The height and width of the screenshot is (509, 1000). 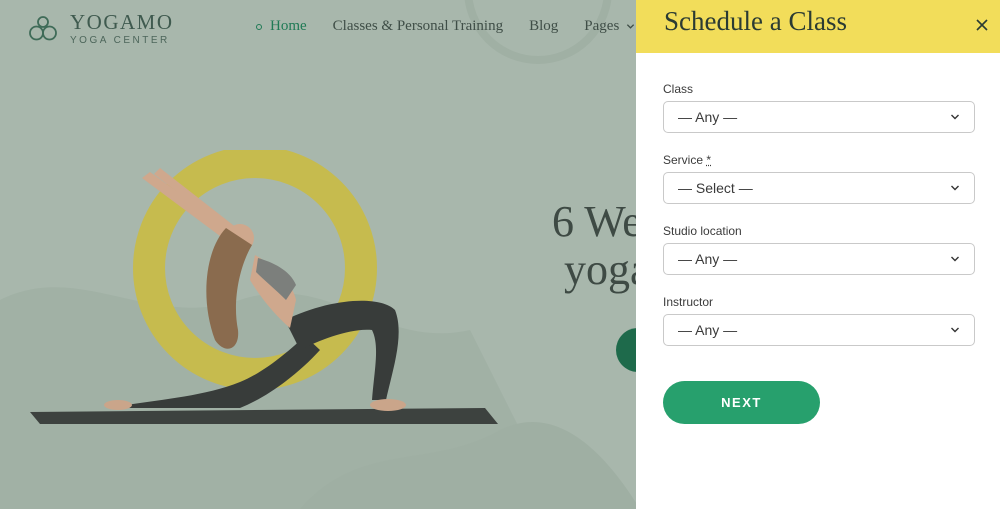 I want to click on close-icon, so click(x=982, y=25).